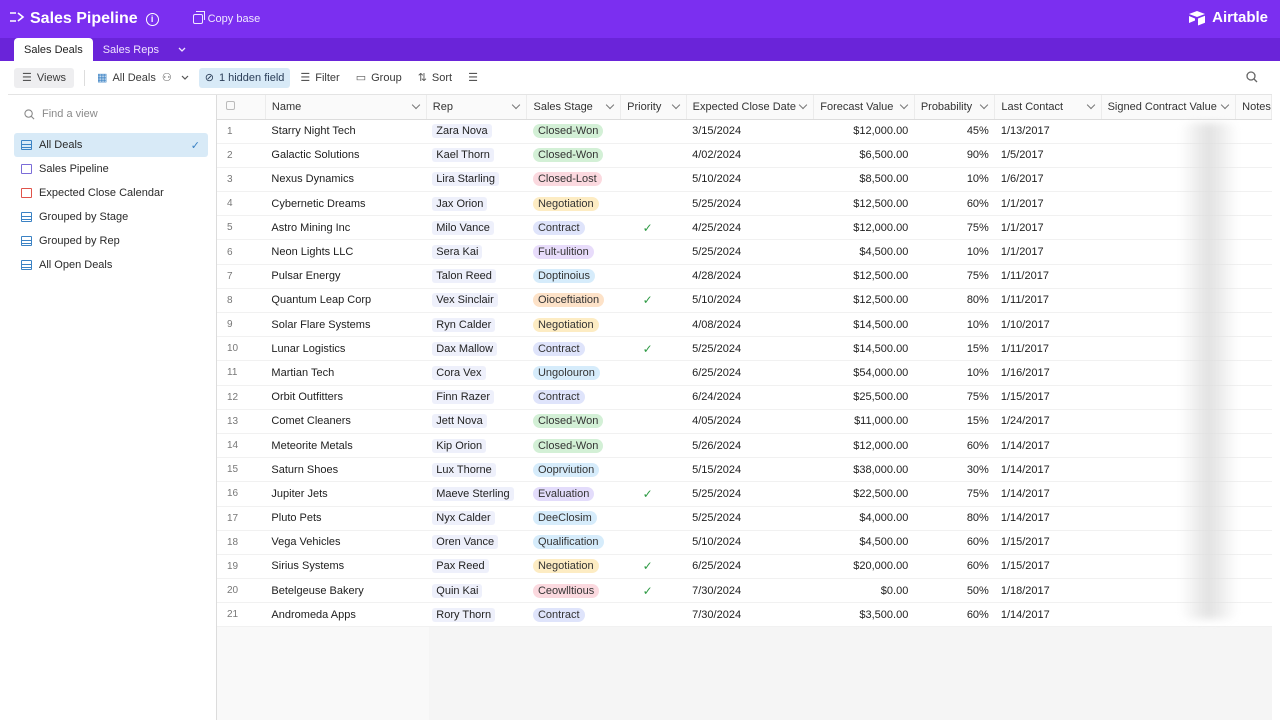 The height and width of the screenshot is (720, 1280). Describe the element at coordinates (476, 228) in the screenshot. I see `rep-cell: Milo Vance` at that location.